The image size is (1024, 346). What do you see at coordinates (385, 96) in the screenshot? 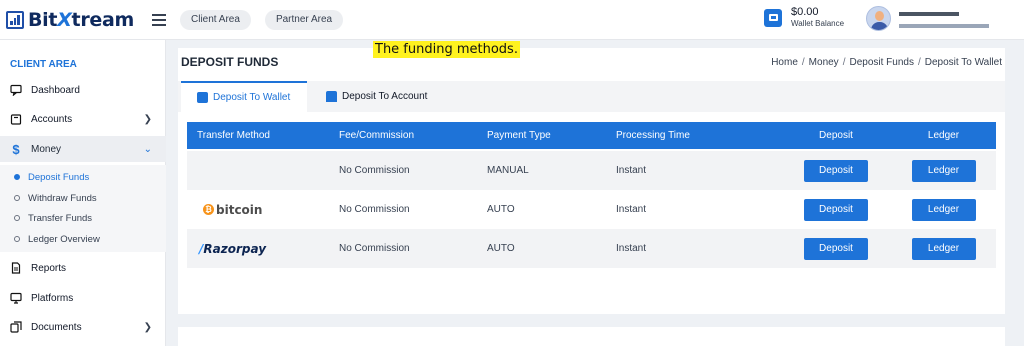
I see `tab-label: Deposit To Account` at bounding box center [385, 96].